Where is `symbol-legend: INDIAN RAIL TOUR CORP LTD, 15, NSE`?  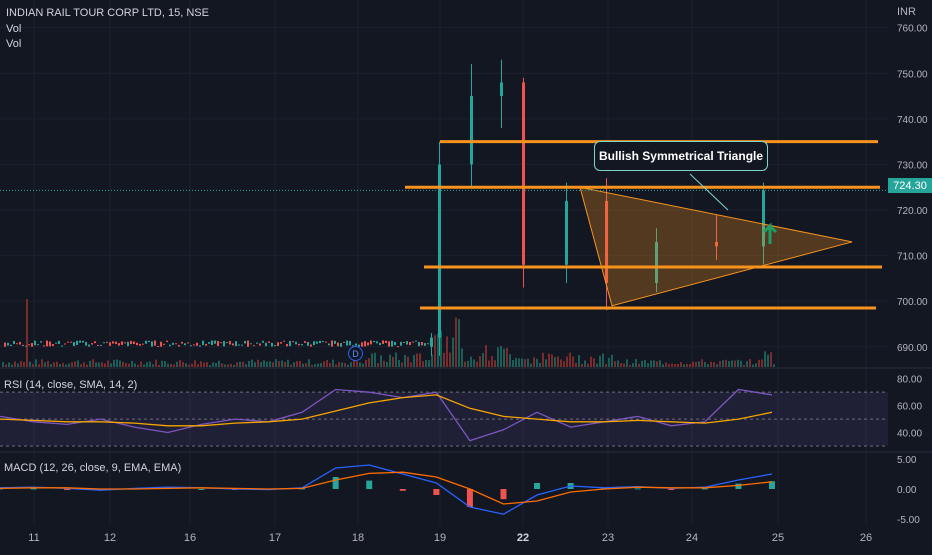
symbol-legend: INDIAN RAIL TOUR CORP LTD, 15, NSE is located at coordinates (107, 13).